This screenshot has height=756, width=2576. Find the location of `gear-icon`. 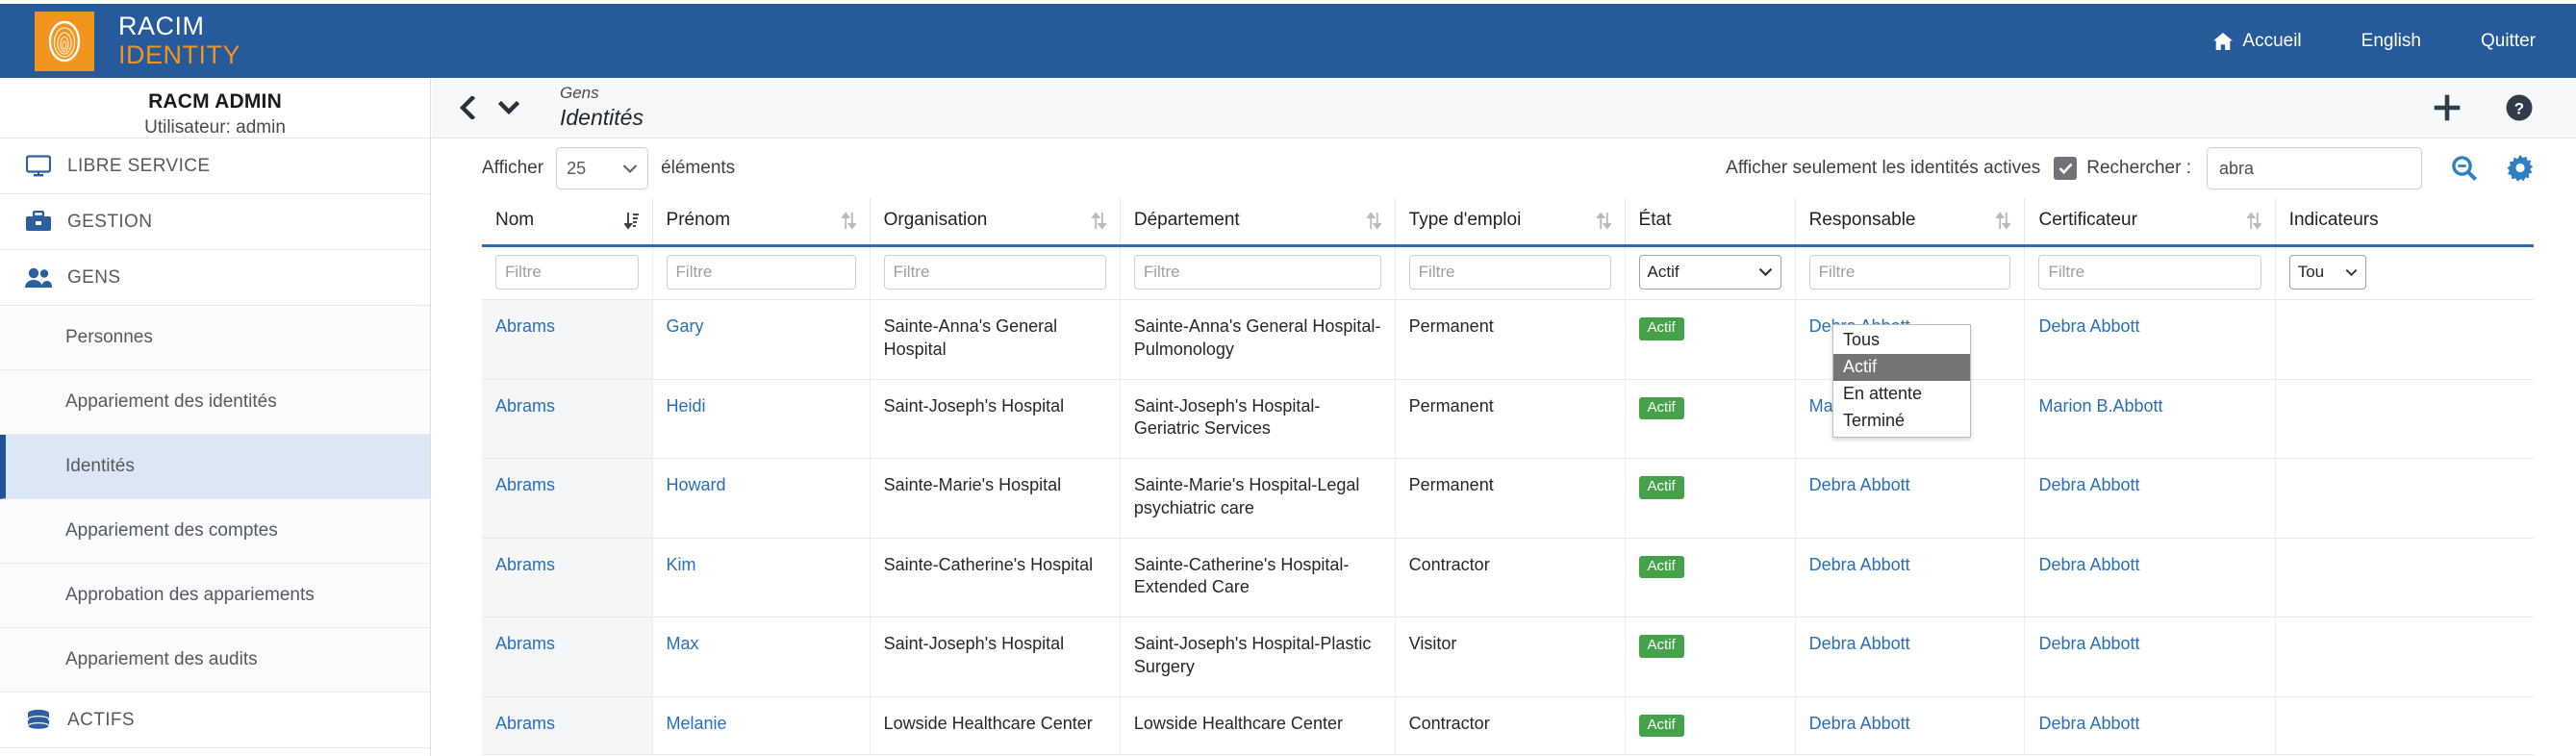

gear-icon is located at coordinates (2521, 169).